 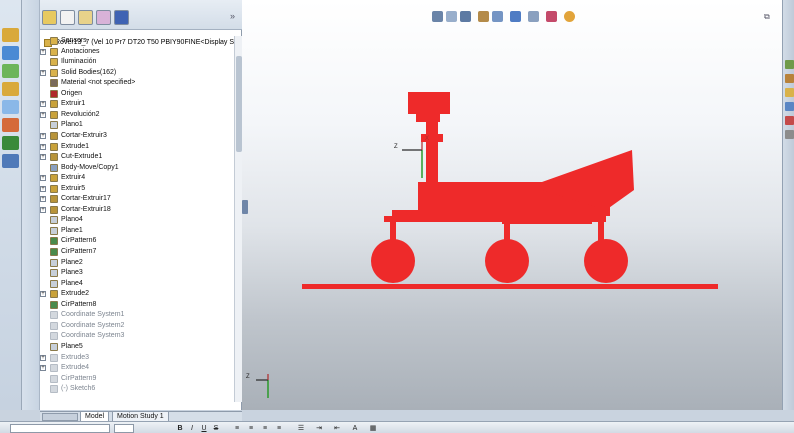 I want to click on tree-item: + Anotaciones, so click(x=137, y=52).